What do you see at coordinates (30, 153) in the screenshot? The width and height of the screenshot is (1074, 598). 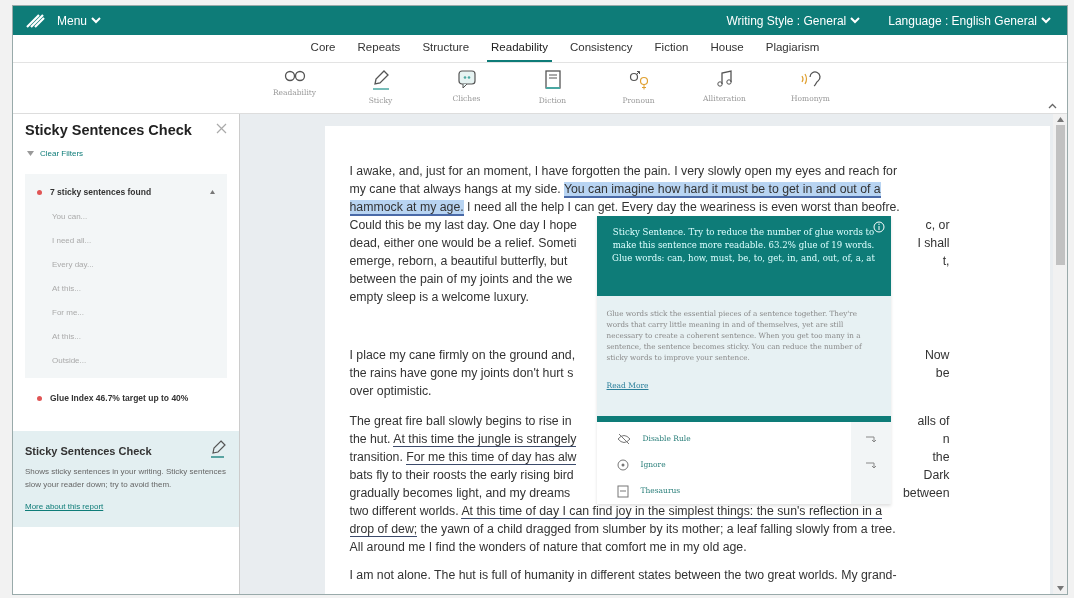 I see `filter-icon` at bounding box center [30, 153].